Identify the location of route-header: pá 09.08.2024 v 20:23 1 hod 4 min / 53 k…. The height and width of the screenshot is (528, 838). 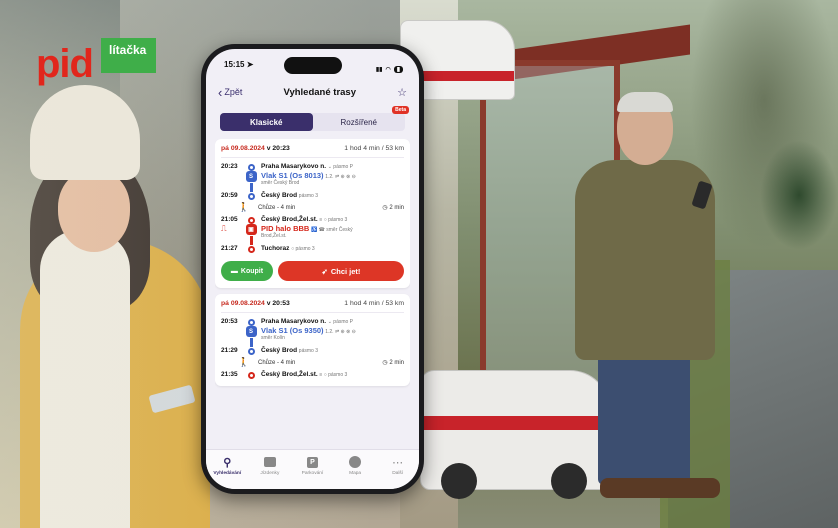
(312, 151).